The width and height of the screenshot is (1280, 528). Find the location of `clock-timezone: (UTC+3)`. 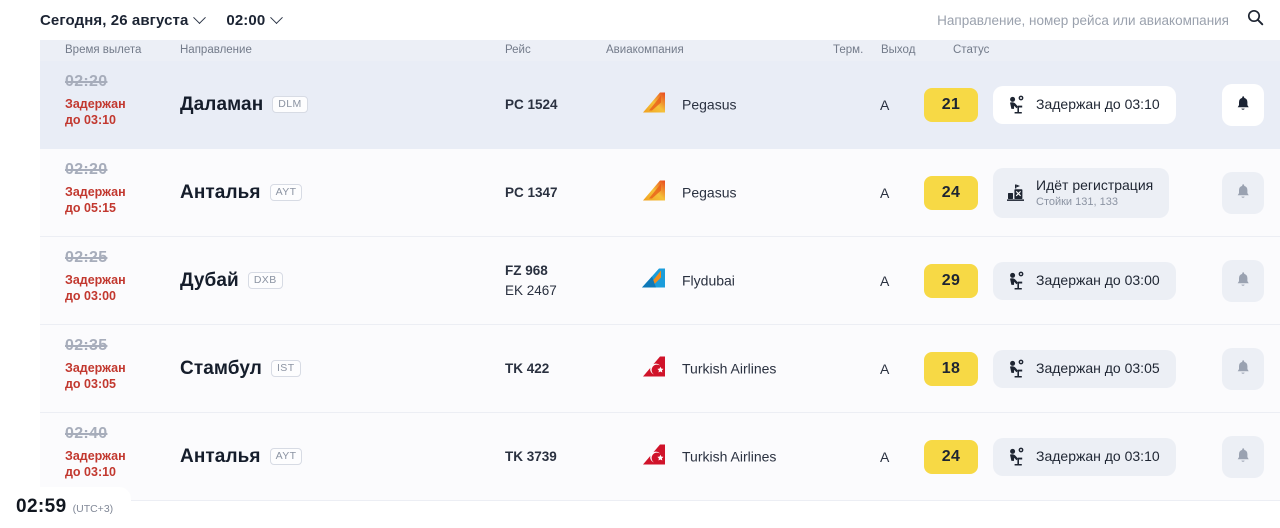

clock-timezone: (UTC+3) is located at coordinates (93, 509).